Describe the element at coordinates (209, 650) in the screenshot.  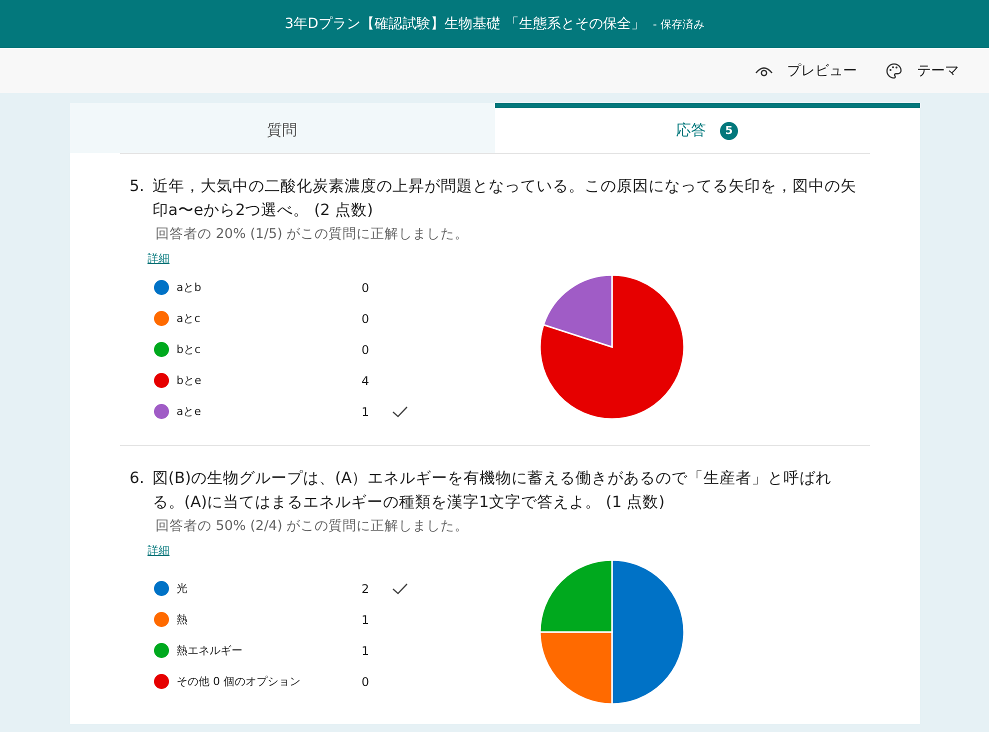
I see `option-label: 熱エネルギー` at that location.